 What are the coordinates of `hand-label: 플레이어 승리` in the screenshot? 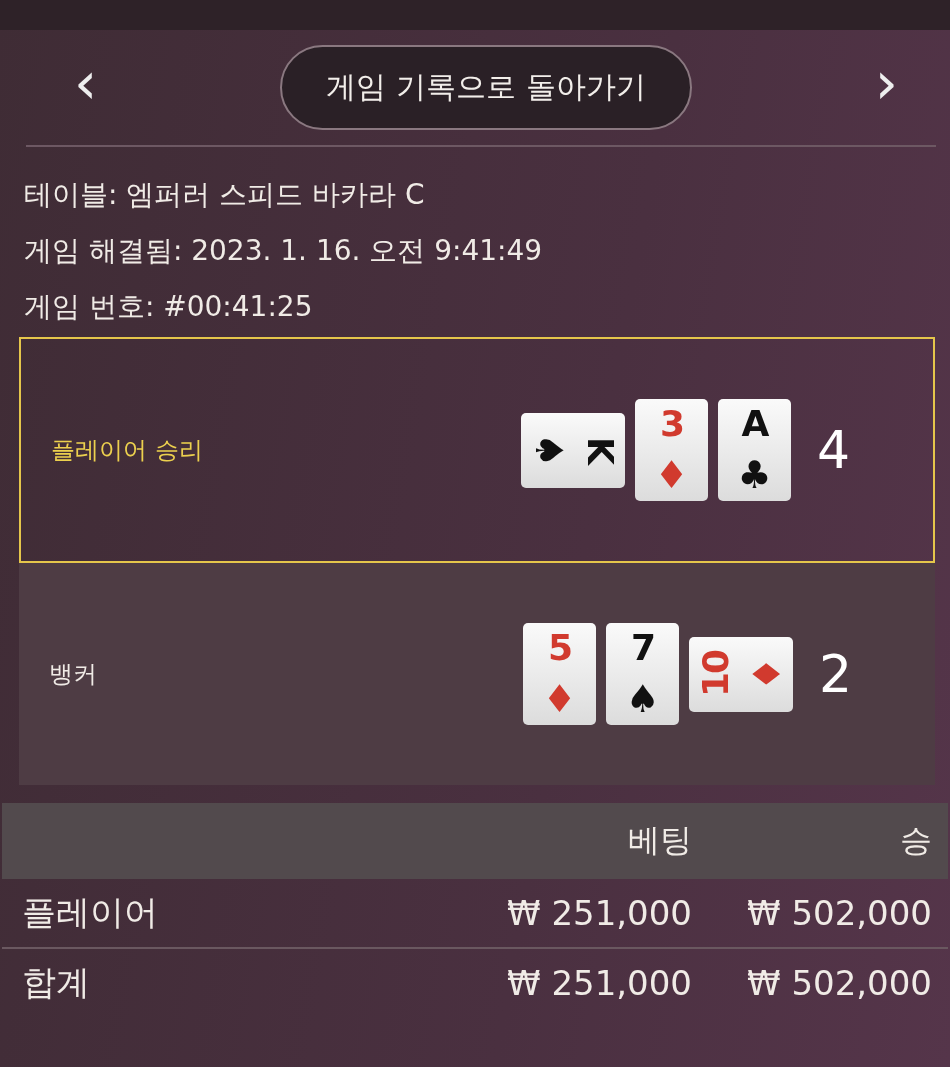 It's located at (127, 450).